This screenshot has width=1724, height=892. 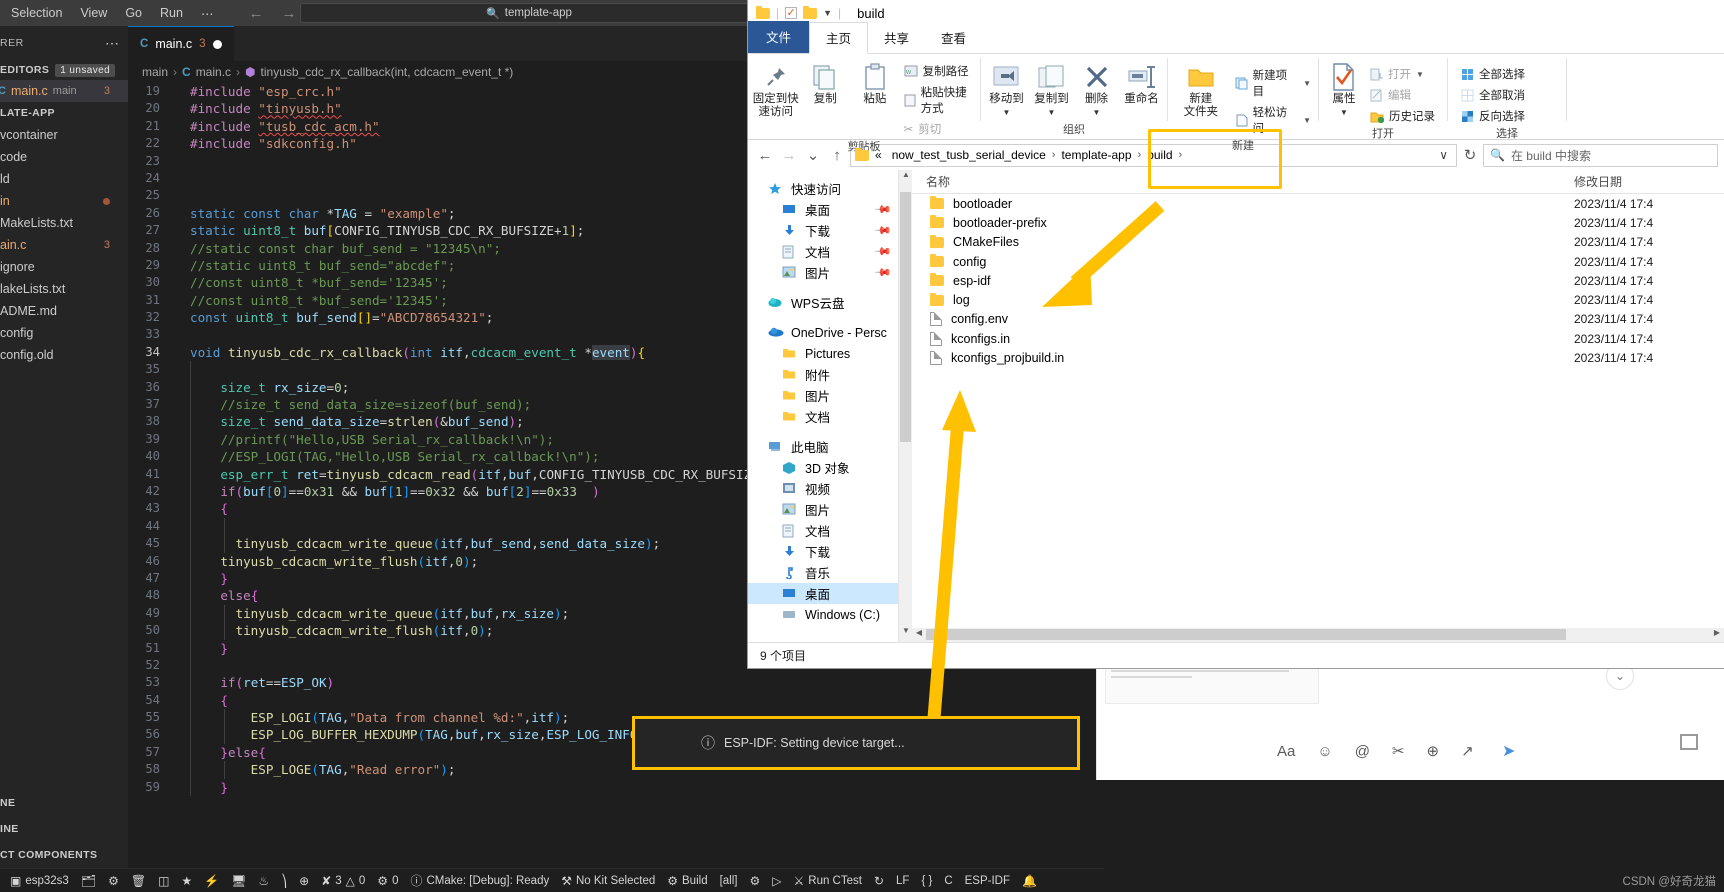 I want to click on copy-to-button: 复制到 ▼, so click(x=1051, y=88).